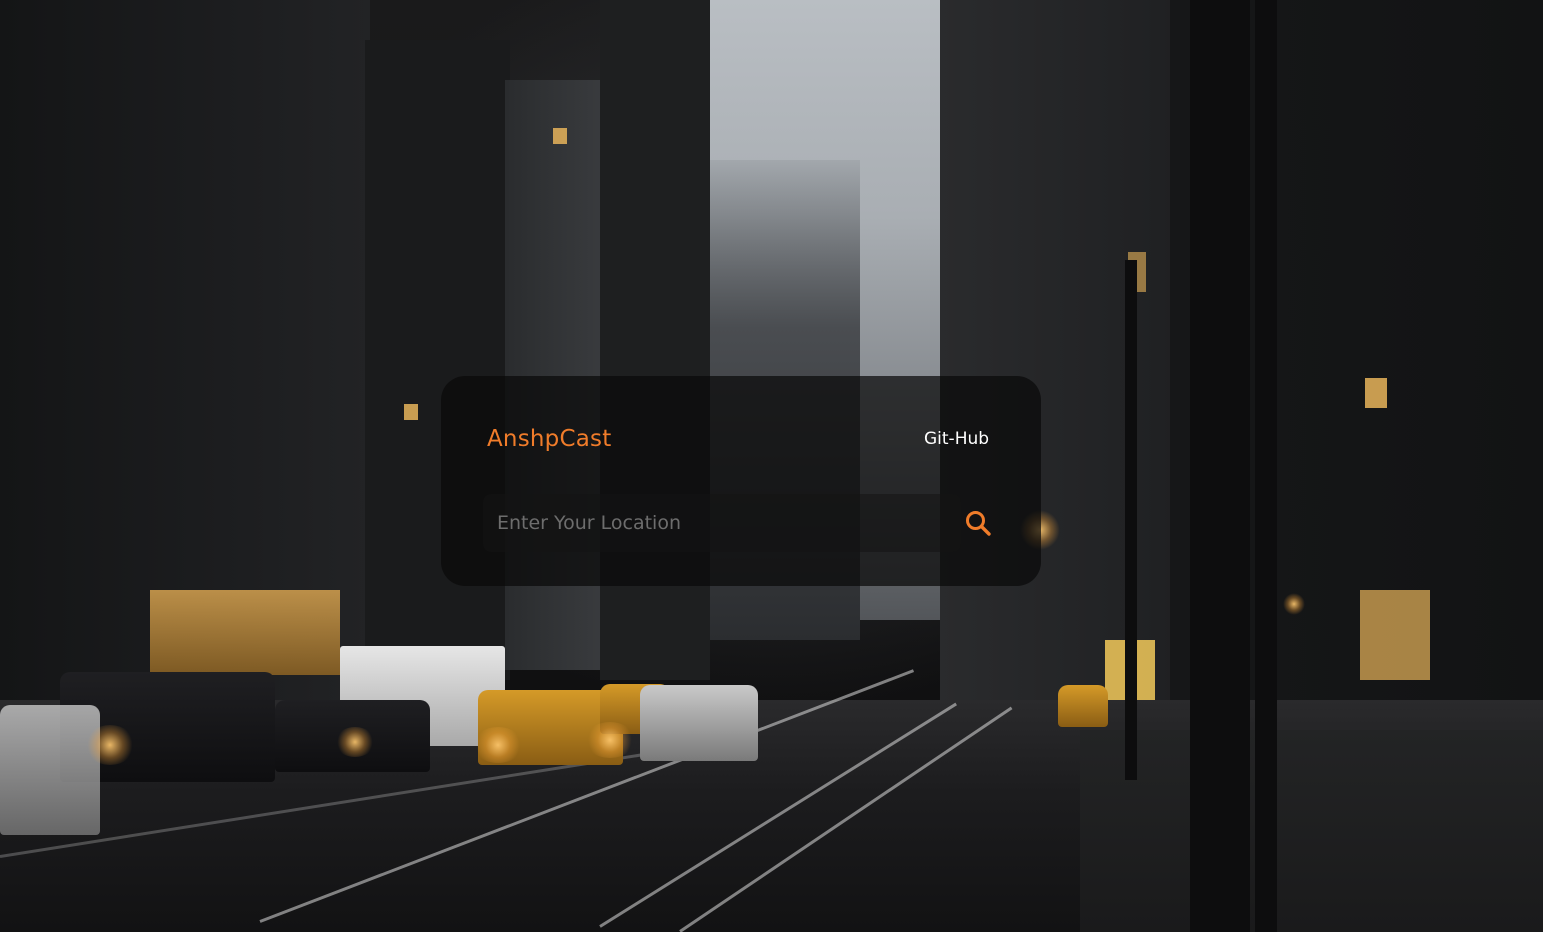  Describe the element at coordinates (741, 481) in the screenshot. I see `weather-search-card: AnshpCast Git-Hub` at that location.